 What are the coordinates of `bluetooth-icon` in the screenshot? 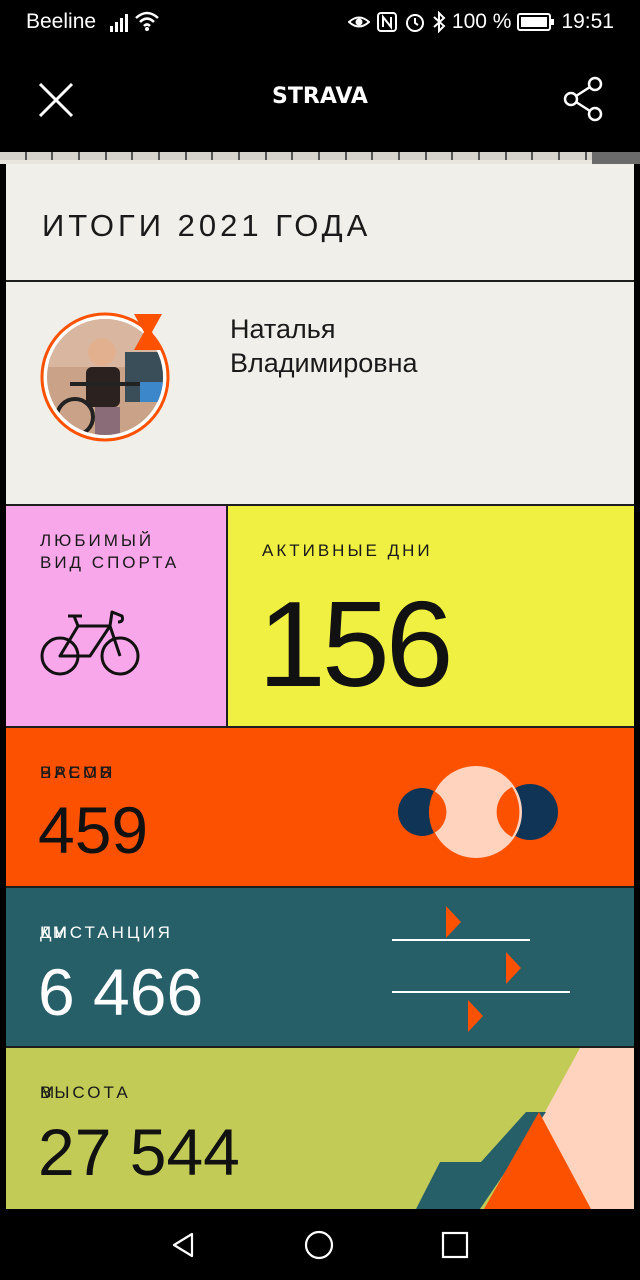 It's located at (439, 22).